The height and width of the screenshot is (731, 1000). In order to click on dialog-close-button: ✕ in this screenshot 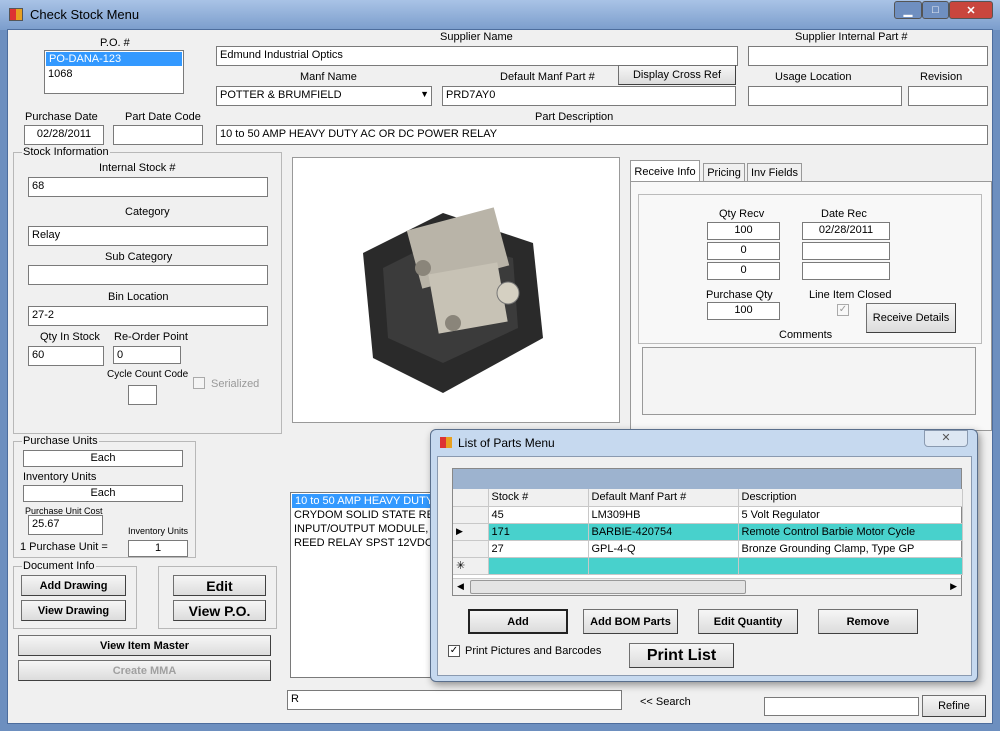, I will do `click(946, 438)`.